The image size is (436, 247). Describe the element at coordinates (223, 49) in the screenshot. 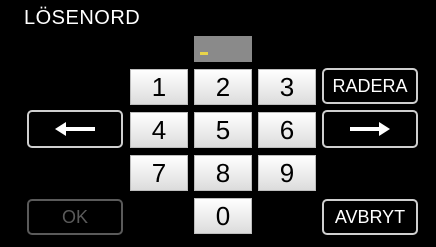

I see `password-field` at that location.